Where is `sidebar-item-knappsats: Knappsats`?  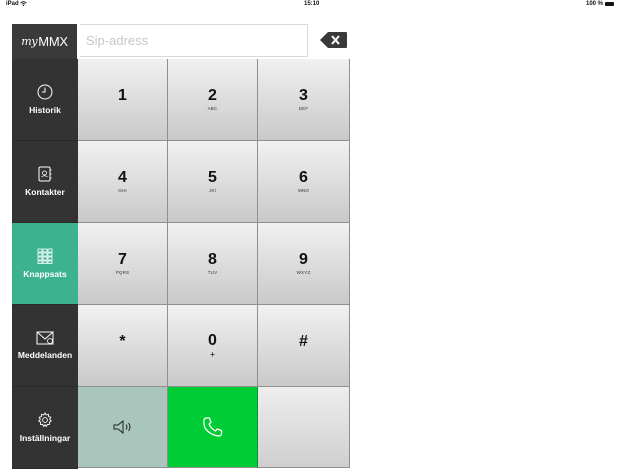 sidebar-item-knappsats: Knappsats is located at coordinates (45, 264).